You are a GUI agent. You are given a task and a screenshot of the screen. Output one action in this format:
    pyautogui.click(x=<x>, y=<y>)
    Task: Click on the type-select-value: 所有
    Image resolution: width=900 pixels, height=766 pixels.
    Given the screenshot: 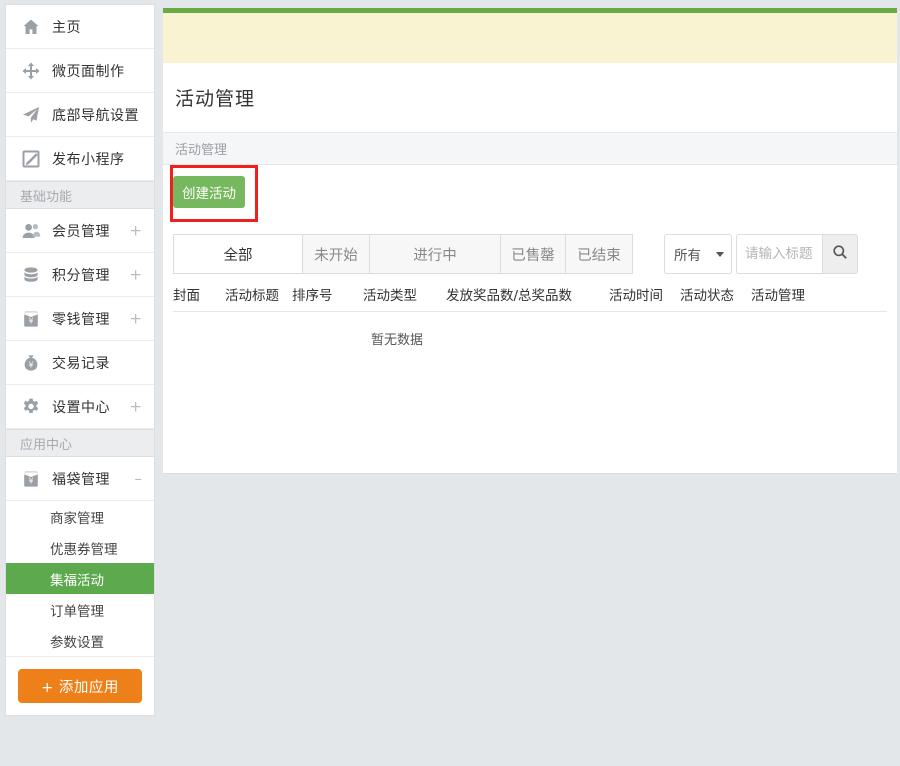 What is the action you would take?
    pyautogui.click(x=687, y=256)
    